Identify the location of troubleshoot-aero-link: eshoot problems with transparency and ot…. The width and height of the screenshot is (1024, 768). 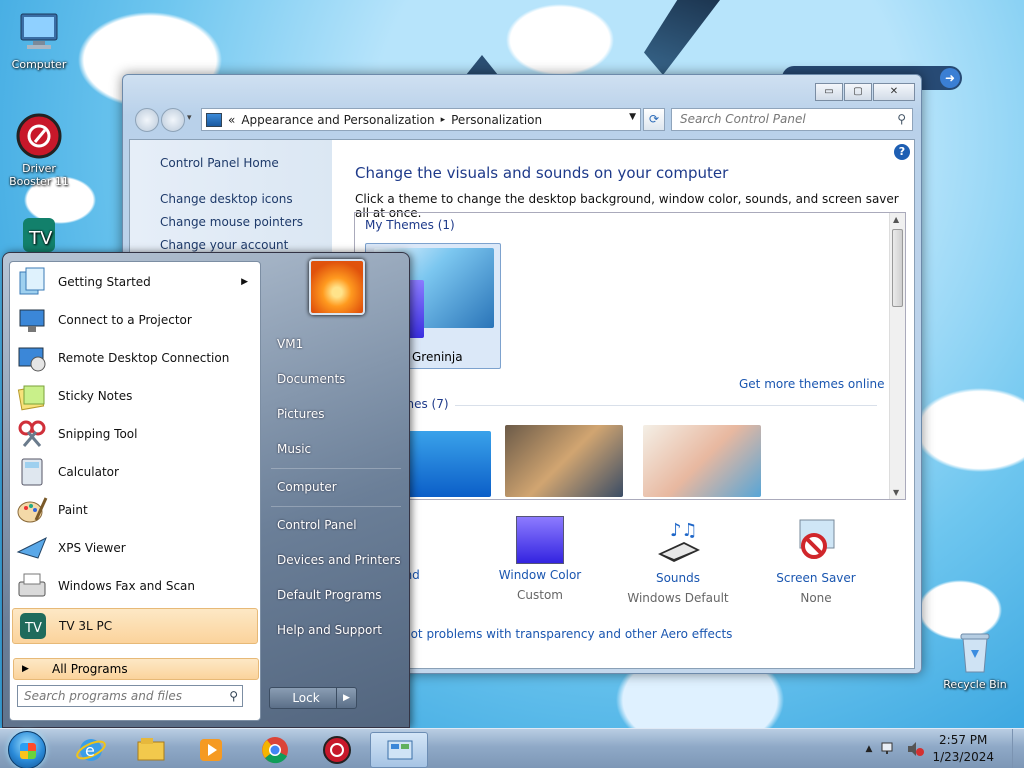
(557, 634).